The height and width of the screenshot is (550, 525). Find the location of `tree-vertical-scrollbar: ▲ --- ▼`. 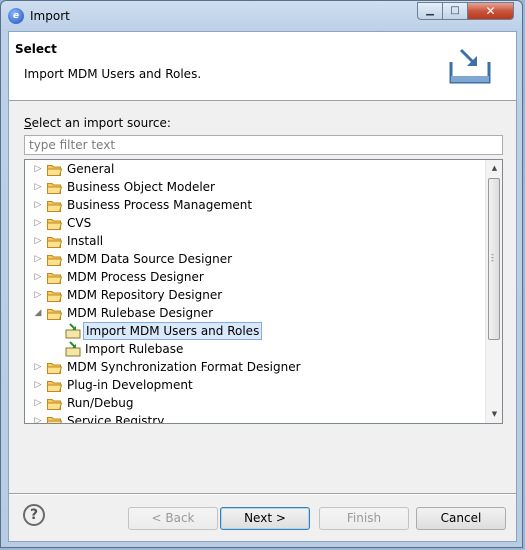

tree-vertical-scrollbar: ▲ --- ▼ is located at coordinates (493, 291).